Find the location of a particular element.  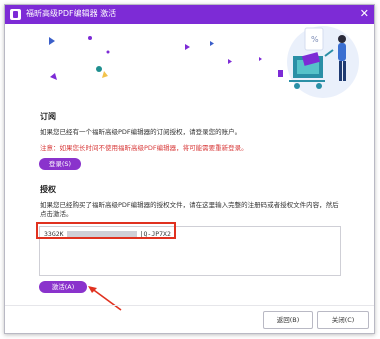

close-button: 关闭(C) is located at coordinates (343, 320).